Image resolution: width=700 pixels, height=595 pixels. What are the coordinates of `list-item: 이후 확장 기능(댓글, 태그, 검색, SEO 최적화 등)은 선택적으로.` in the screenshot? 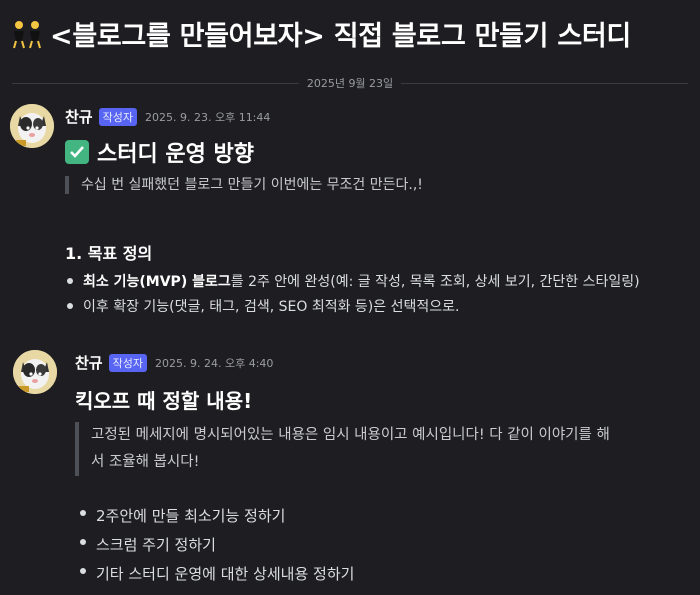 It's located at (352, 307).